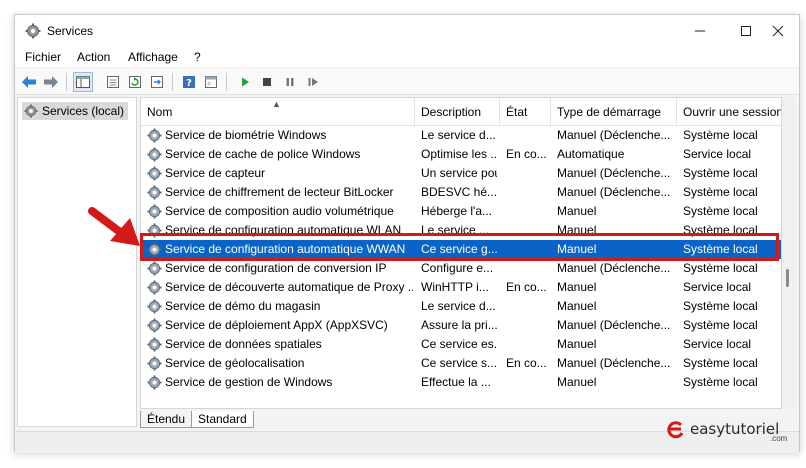 The height and width of the screenshot is (468, 806). Describe the element at coordinates (66, 82) in the screenshot. I see `toolbar-separator` at that location.